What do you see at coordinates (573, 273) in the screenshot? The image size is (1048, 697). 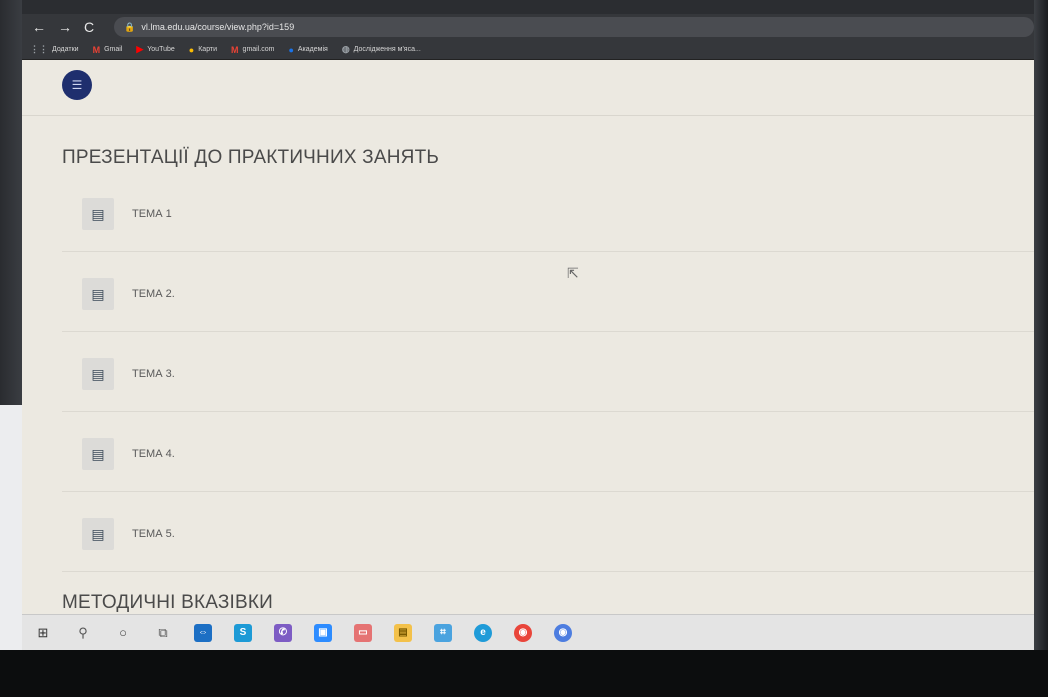 I see `mouse-cursor-icon: ⇱` at bounding box center [573, 273].